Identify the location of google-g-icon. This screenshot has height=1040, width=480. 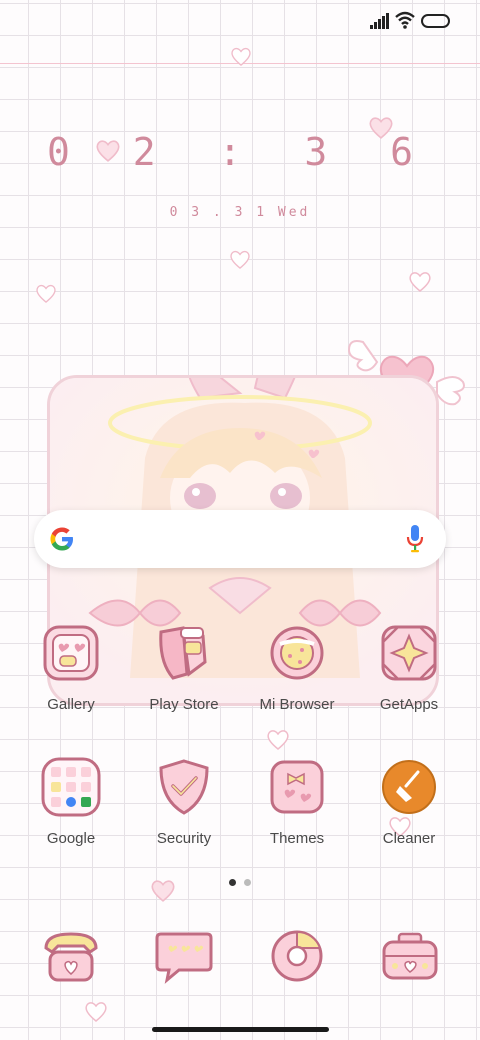
(62, 539).